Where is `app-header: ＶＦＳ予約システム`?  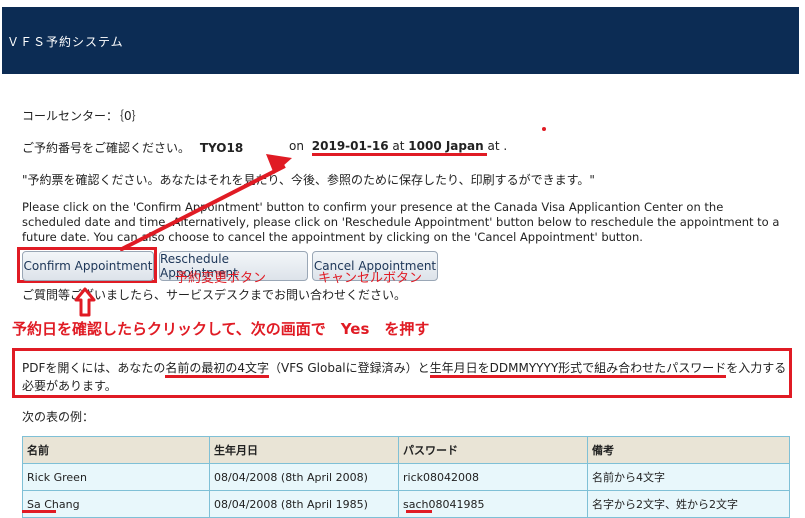 app-header: ＶＦＳ予約システム is located at coordinates (400, 40).